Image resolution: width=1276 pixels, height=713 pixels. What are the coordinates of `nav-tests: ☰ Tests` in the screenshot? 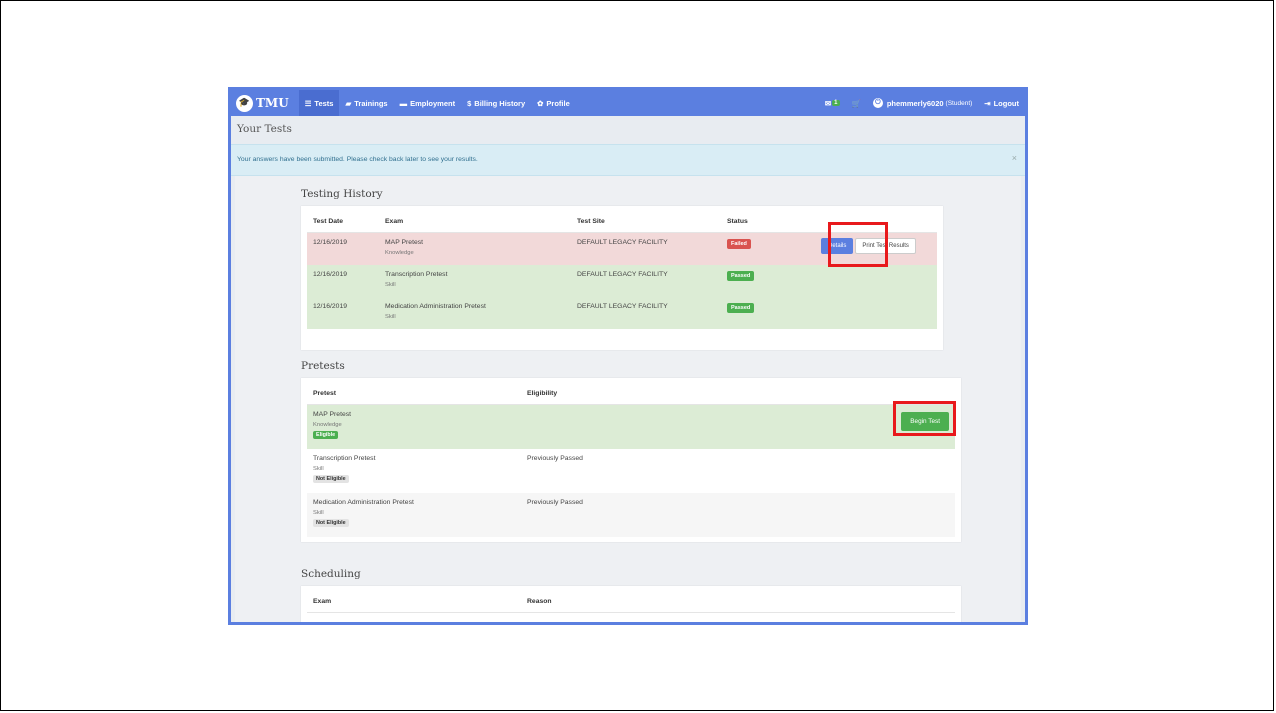 It's located at (319, 103).